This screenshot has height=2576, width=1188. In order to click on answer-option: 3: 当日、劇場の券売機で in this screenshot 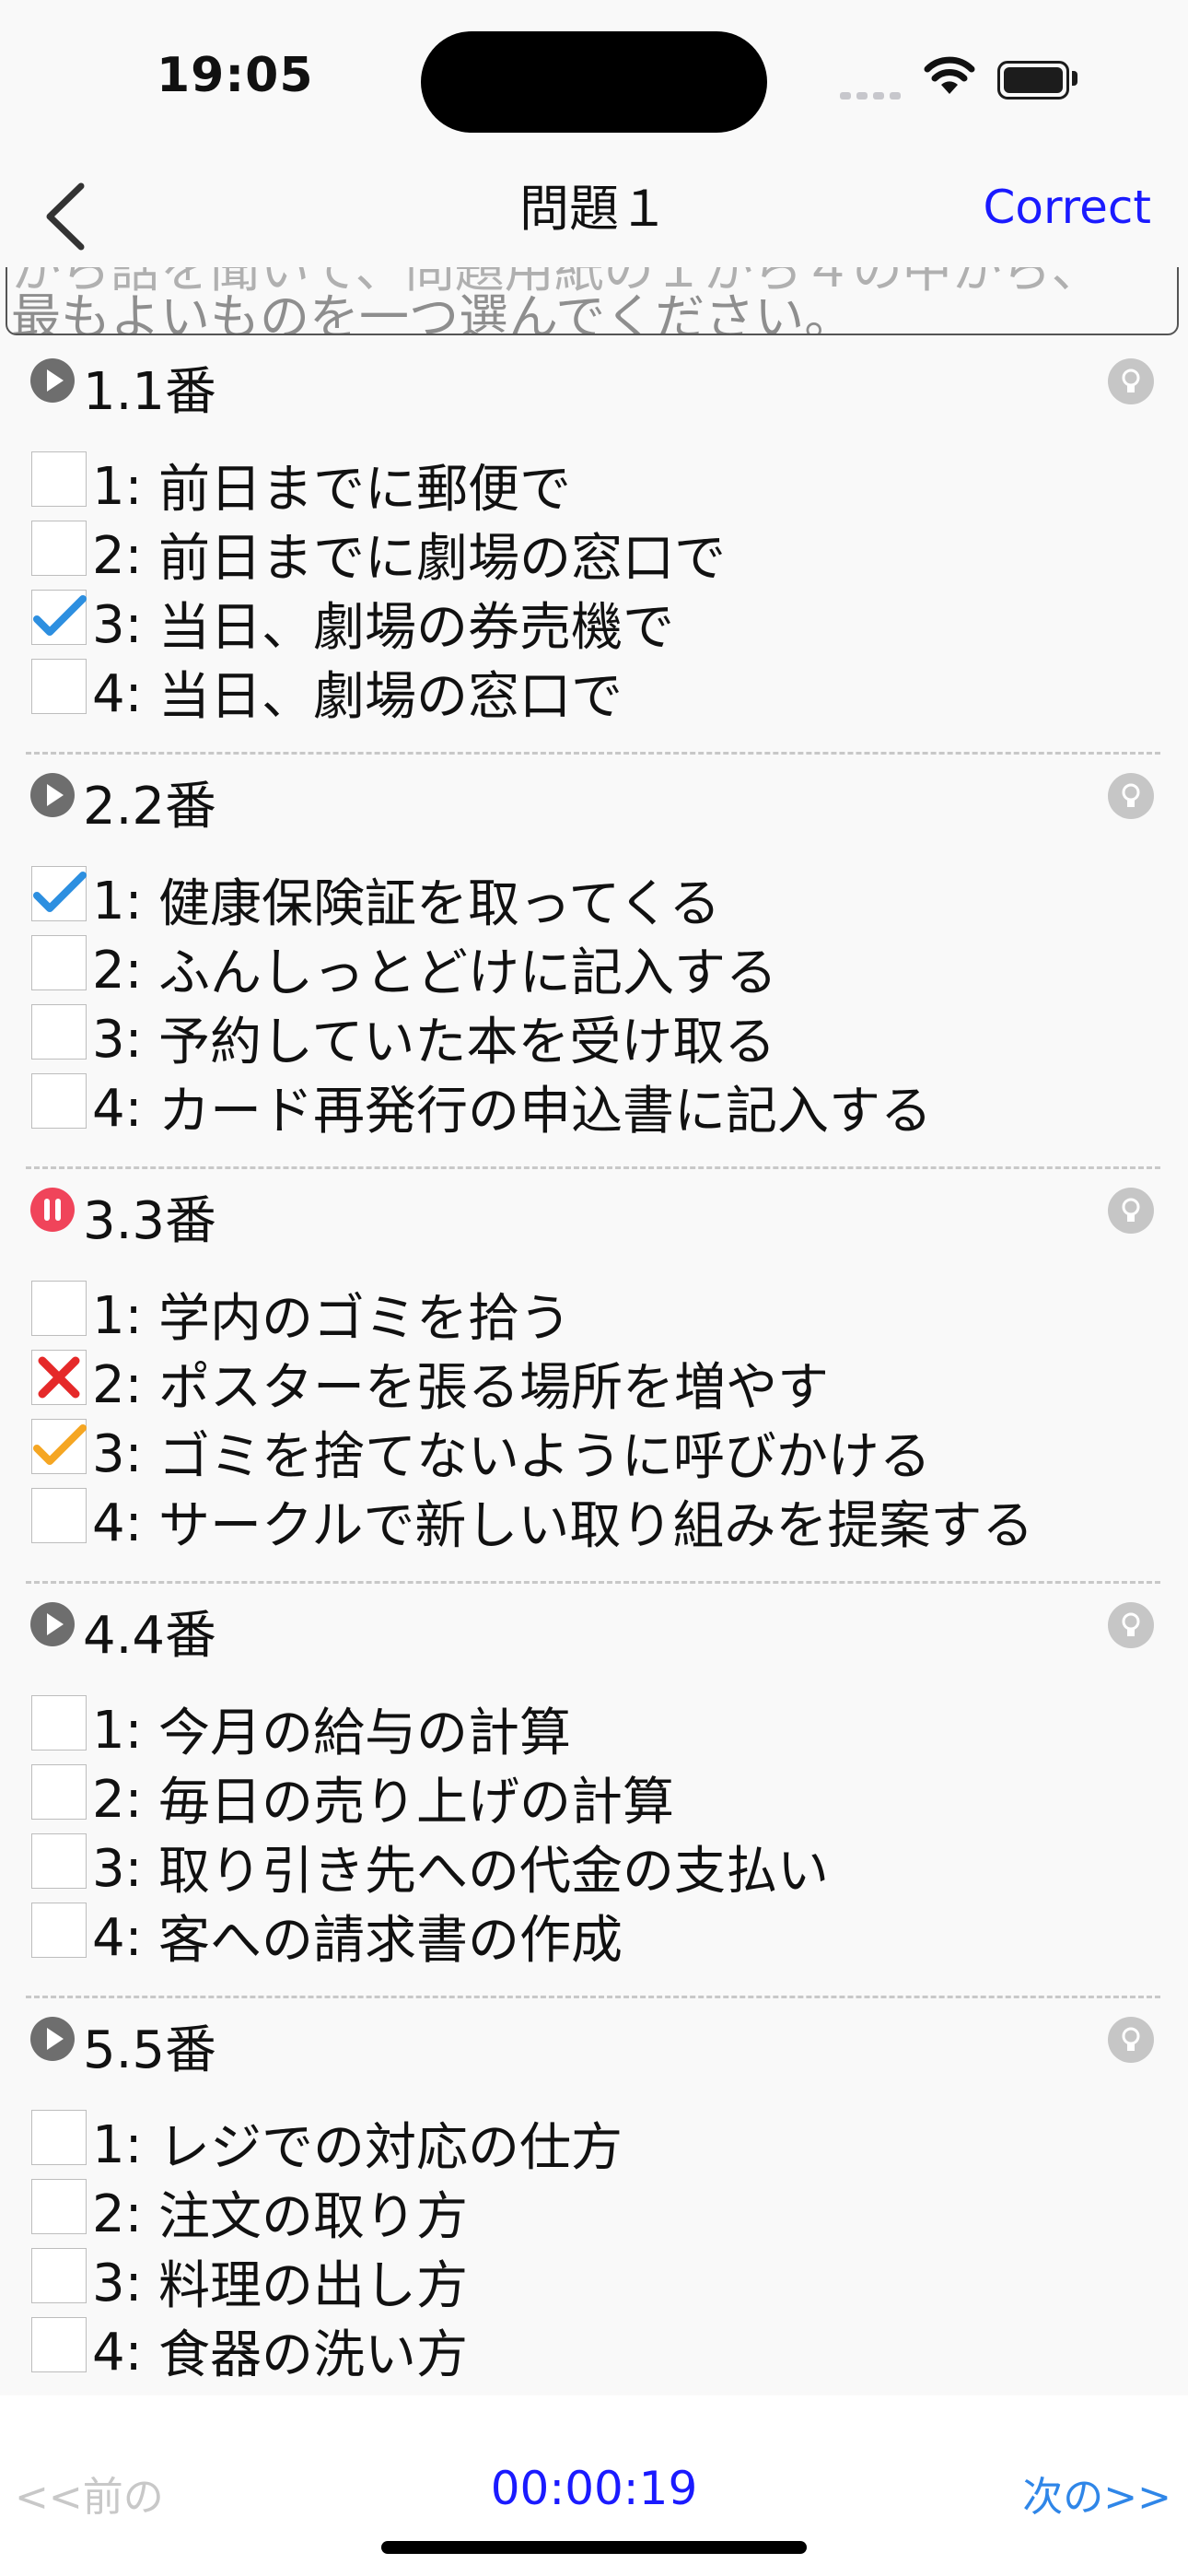, I will do `click(594, 620)`.